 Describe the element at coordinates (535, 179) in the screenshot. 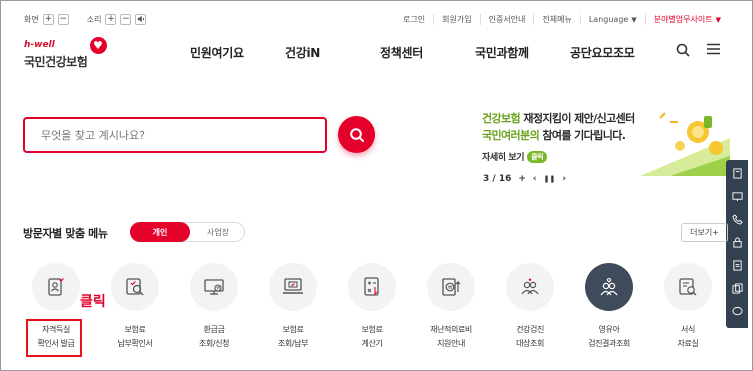

I see `prev-icon: ‹` at that location.